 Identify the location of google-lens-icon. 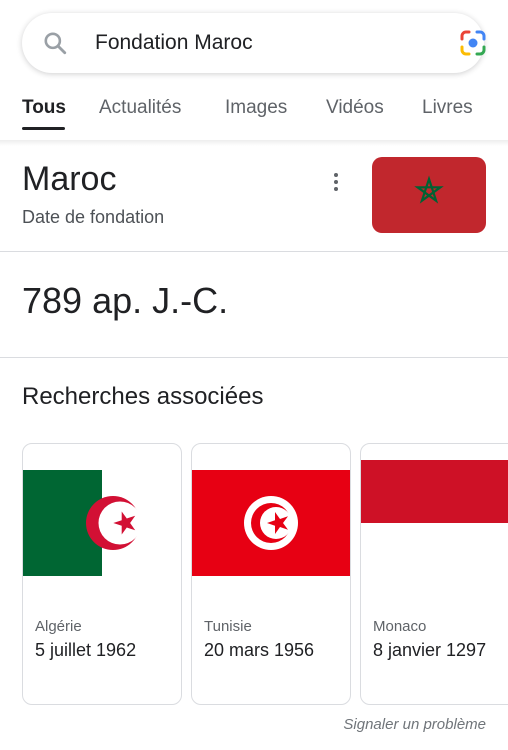
(473, 43).